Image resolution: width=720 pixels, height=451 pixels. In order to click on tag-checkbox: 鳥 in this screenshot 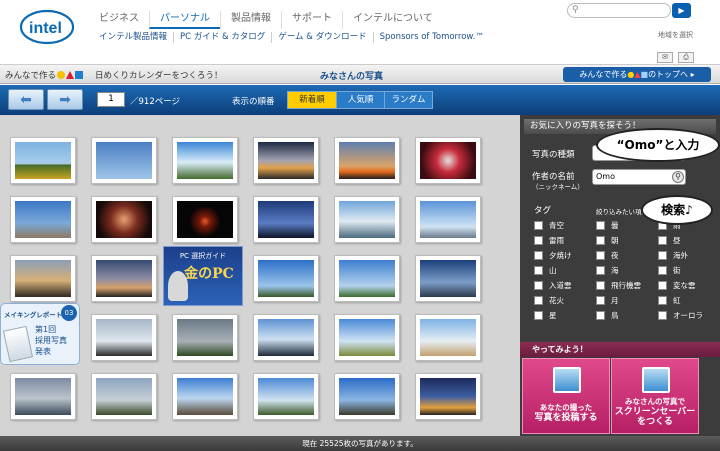, I will do `click(607, 315)`.